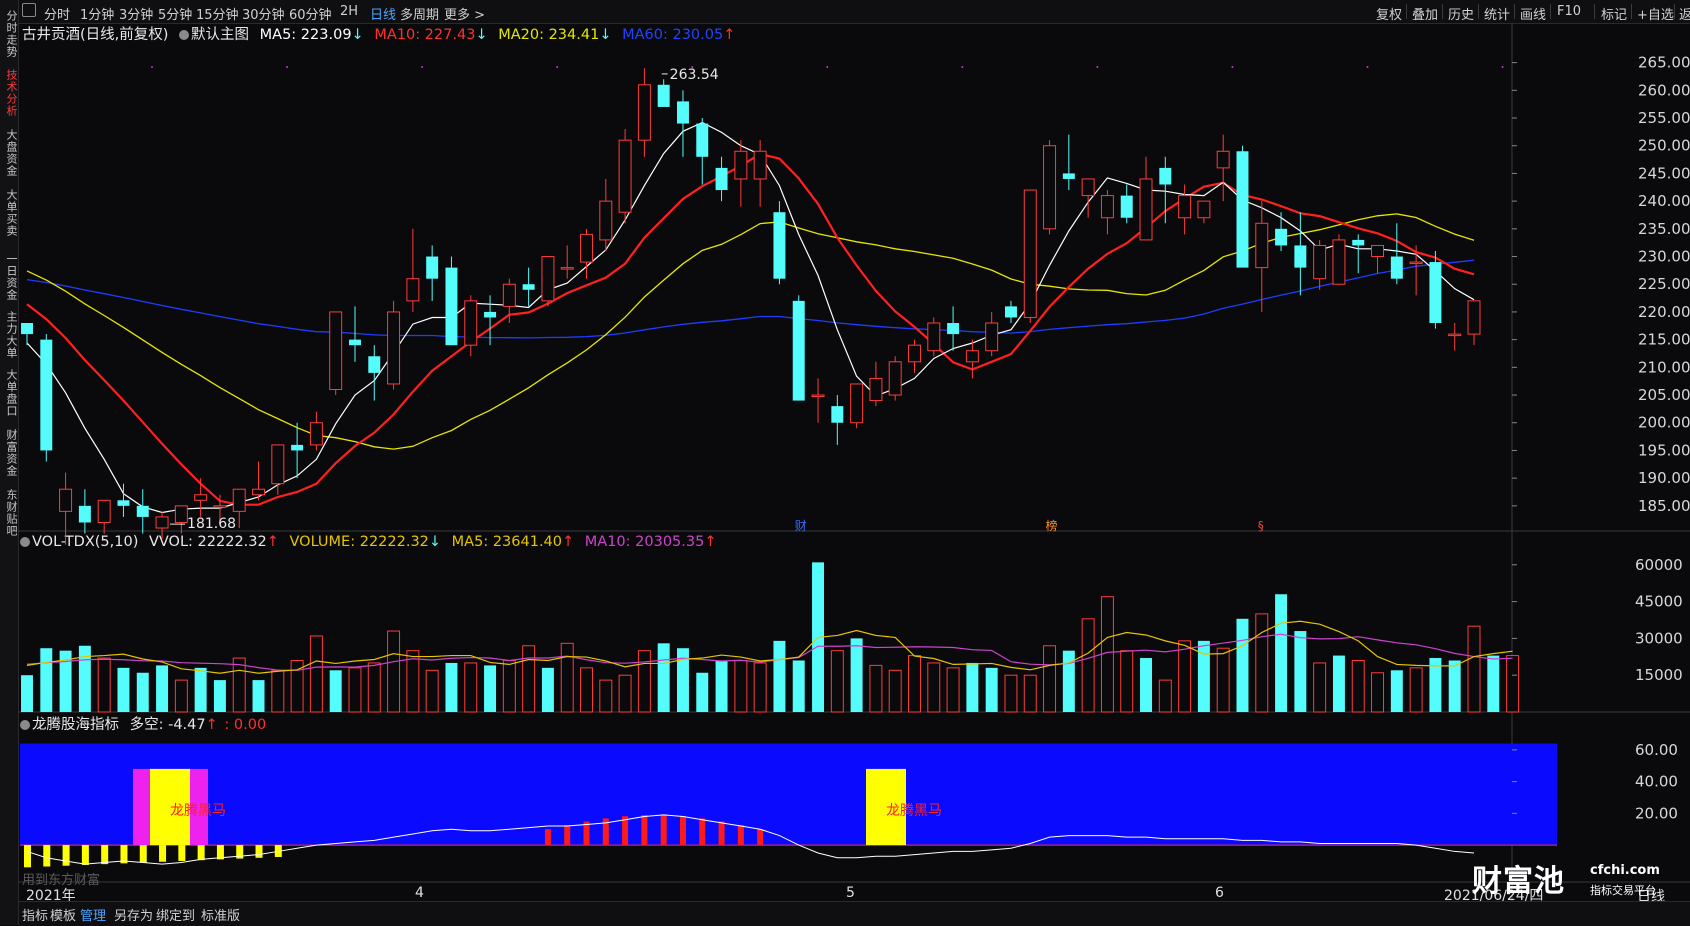  What do you see at coordinates (175, 914) in the screenshot?
I see `bottom-bind: 绑定到` at bounding box center [175, 914].